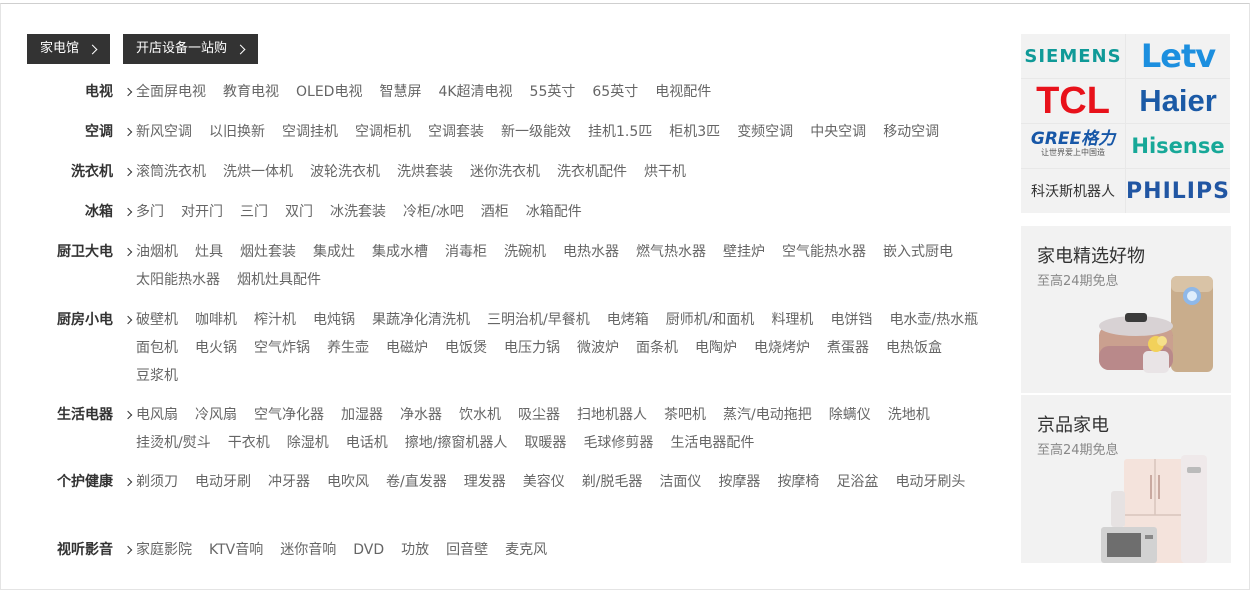 The width and height of the screenshot is (1252, 592). I want to click on subcategory-link: 洗烘一体机, so click(258, 172).